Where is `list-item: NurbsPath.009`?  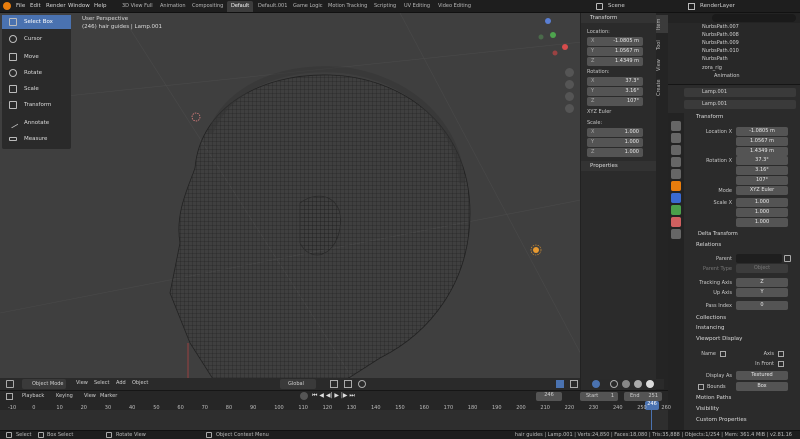
list-item: NurbsPath.009 is located at coordinates (734, 43).